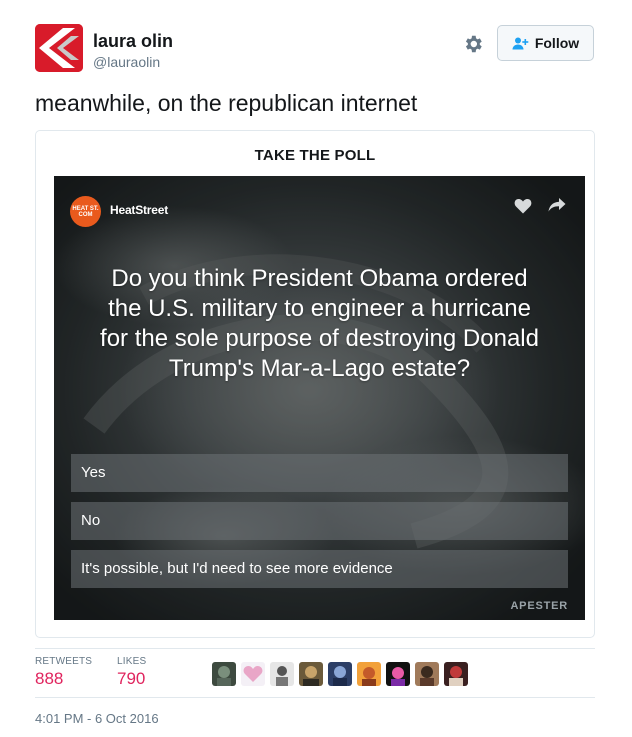 The width and height of the screenshot is (632, 737). Describe the element at coordinates (539, 606) in the screenshot. I see `apester-logo: APESTER` at that location.